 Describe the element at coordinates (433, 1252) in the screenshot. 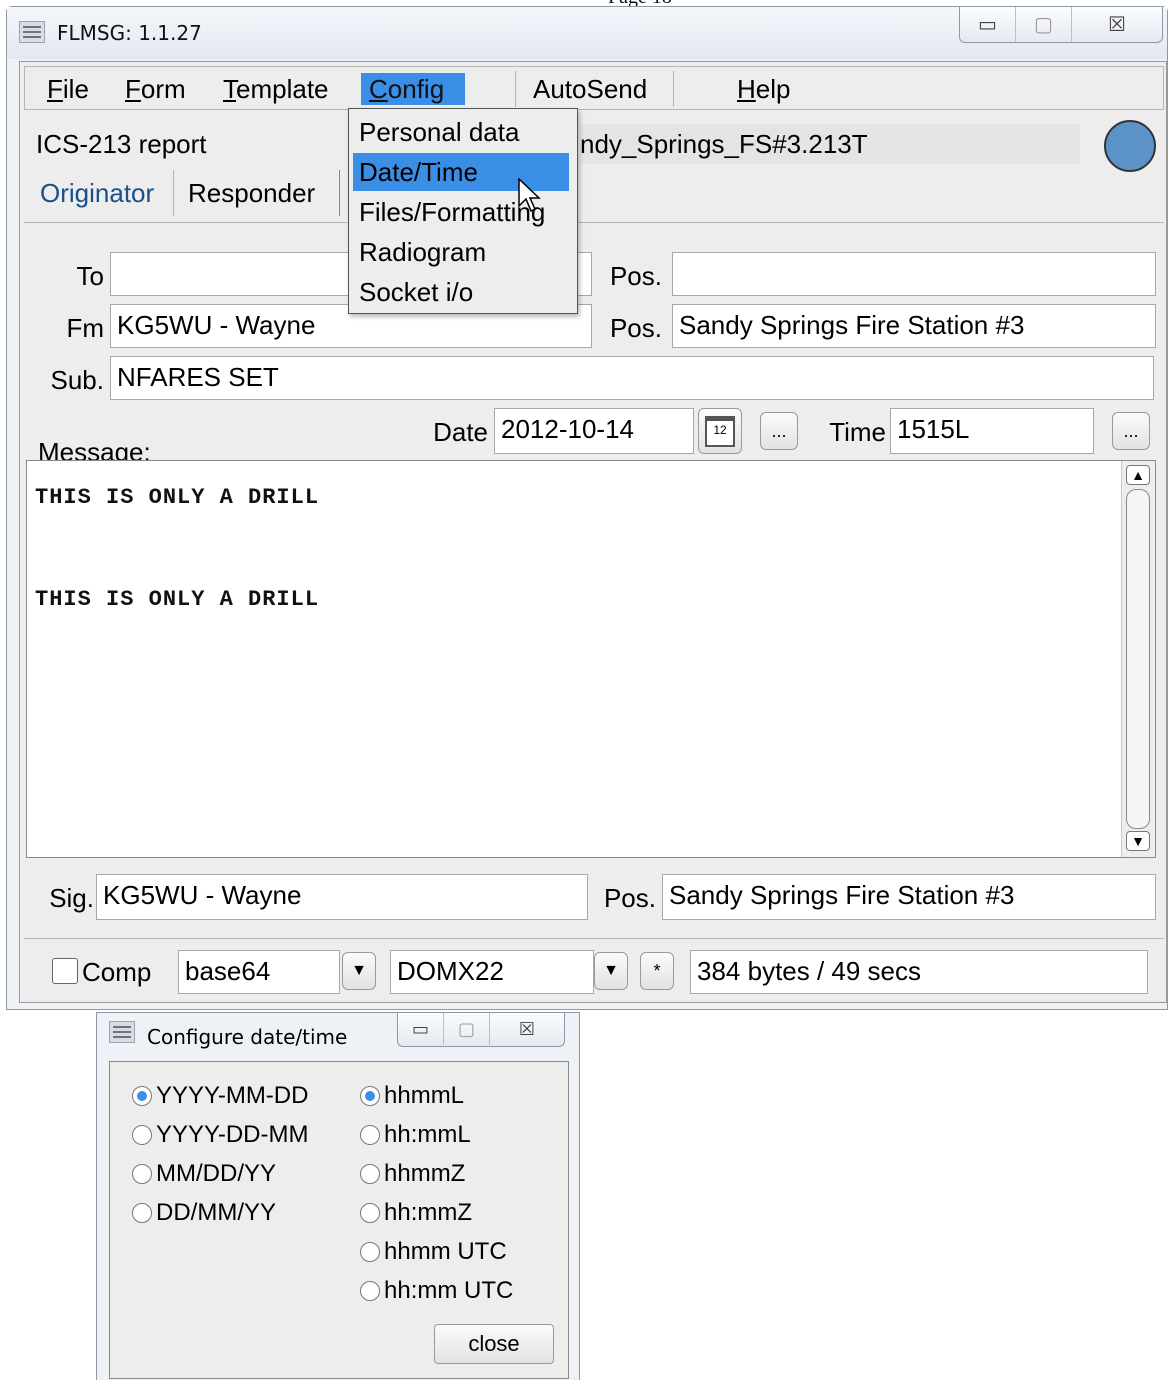

I see `radio-time-hhmm-utc: hhmm UTC` at that location.